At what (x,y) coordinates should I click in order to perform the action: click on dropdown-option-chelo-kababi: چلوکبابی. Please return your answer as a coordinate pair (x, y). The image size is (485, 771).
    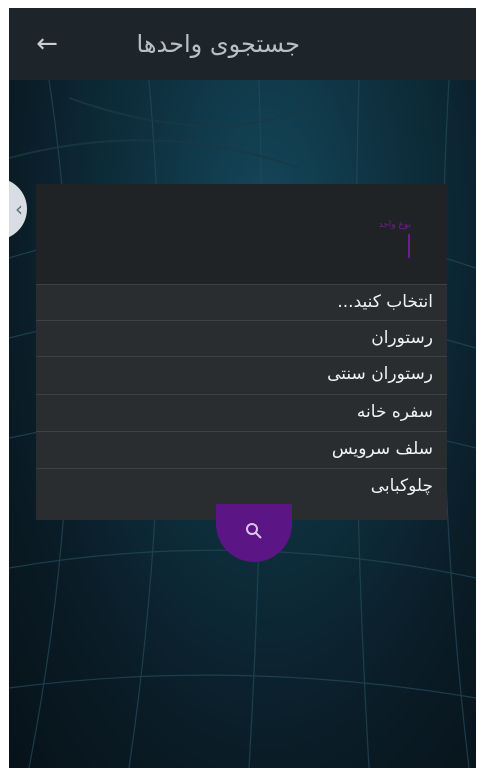
    Looking at the image, I should click on (241, 486).